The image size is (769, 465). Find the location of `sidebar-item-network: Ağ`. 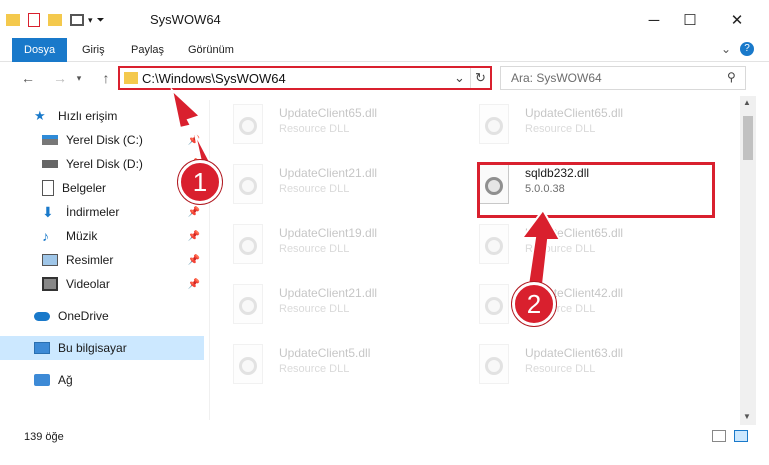

sidebar-item-network: Ağ is located at coordinates (102, 380).